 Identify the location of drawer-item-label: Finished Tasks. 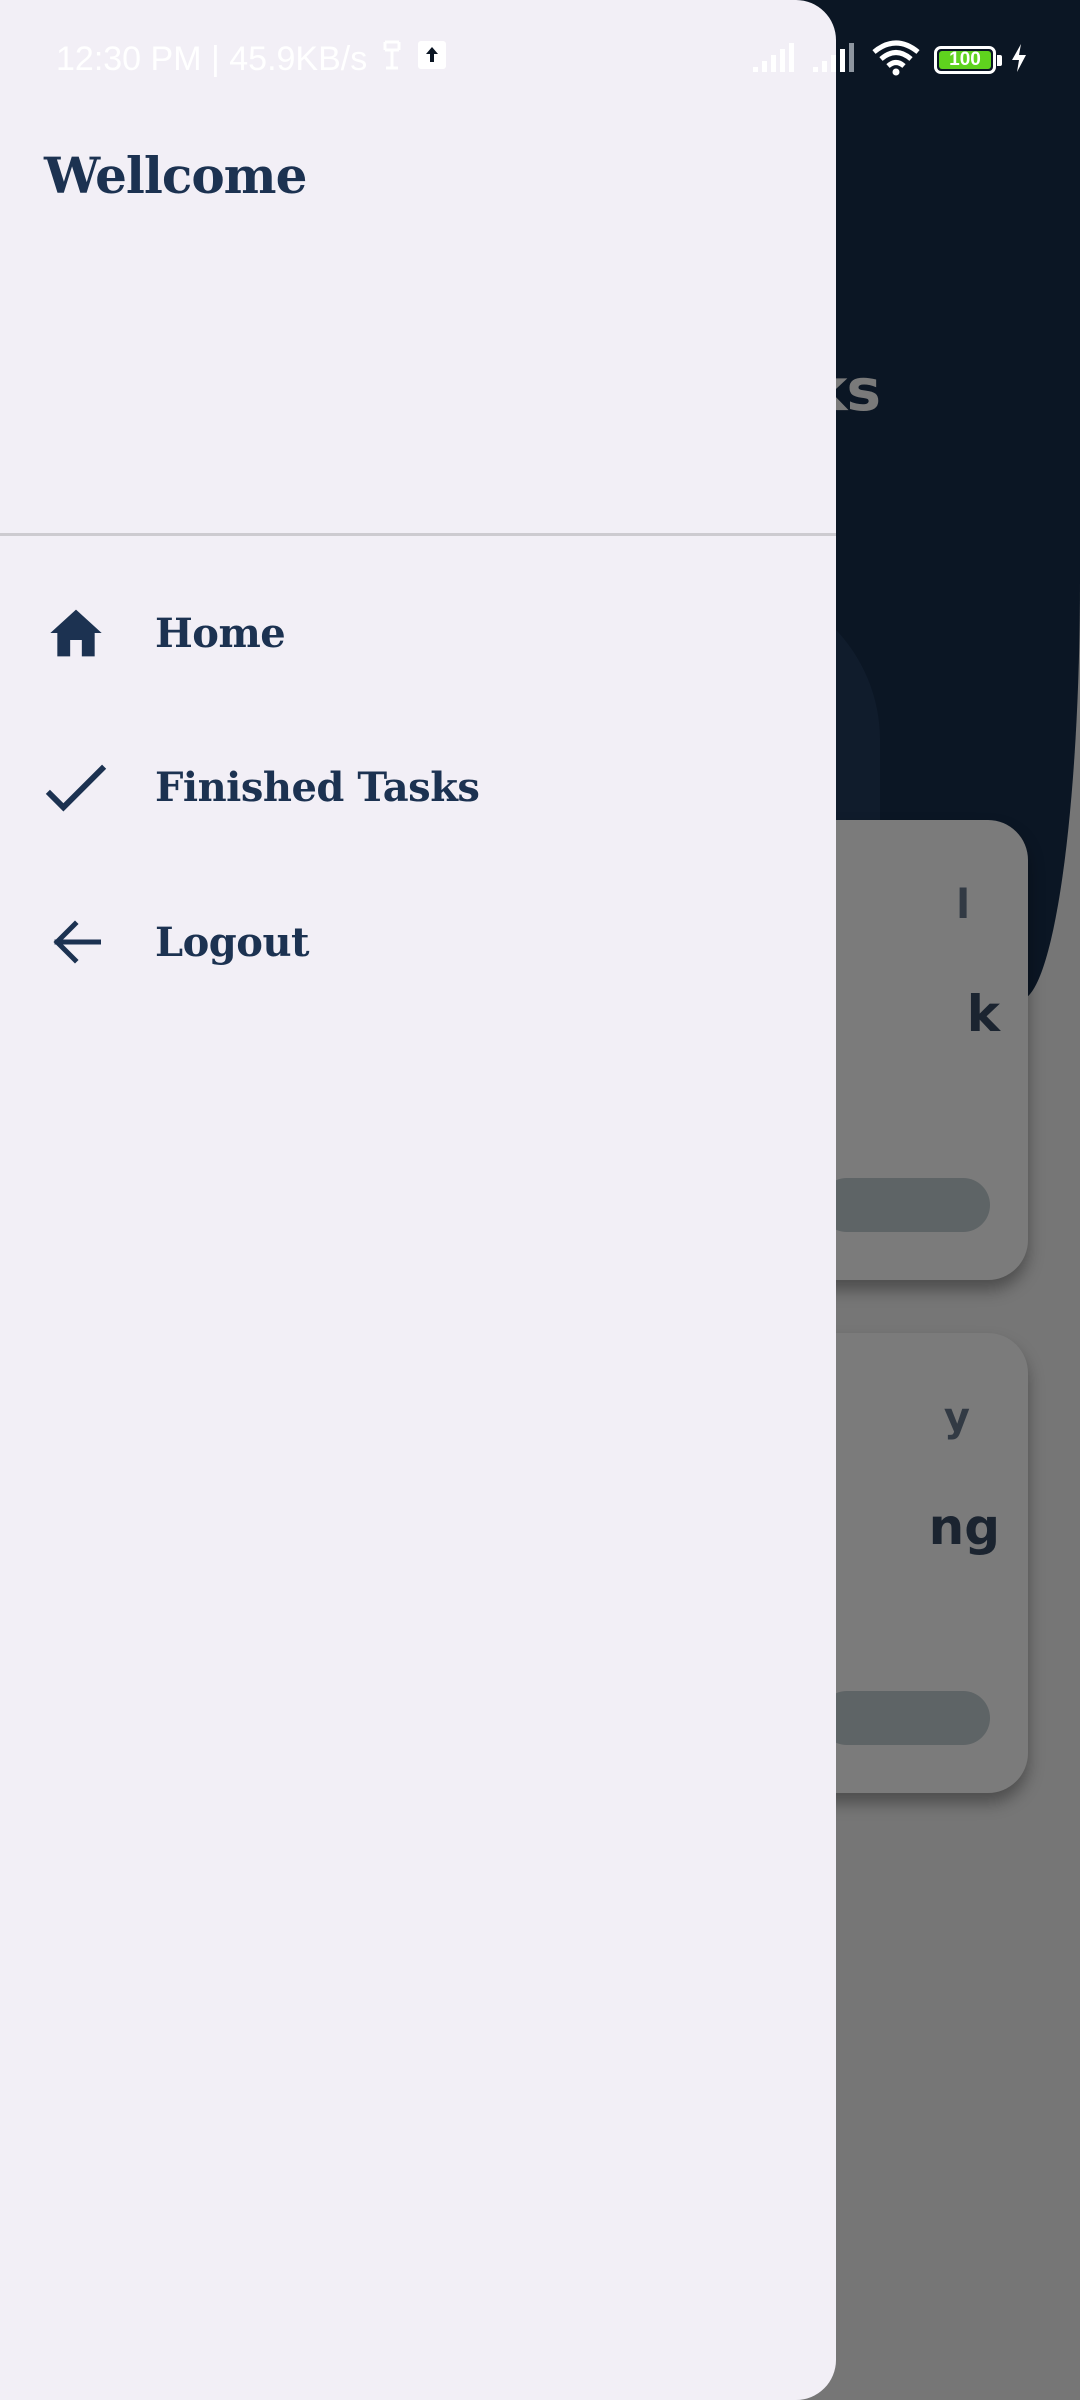
(317, 787).